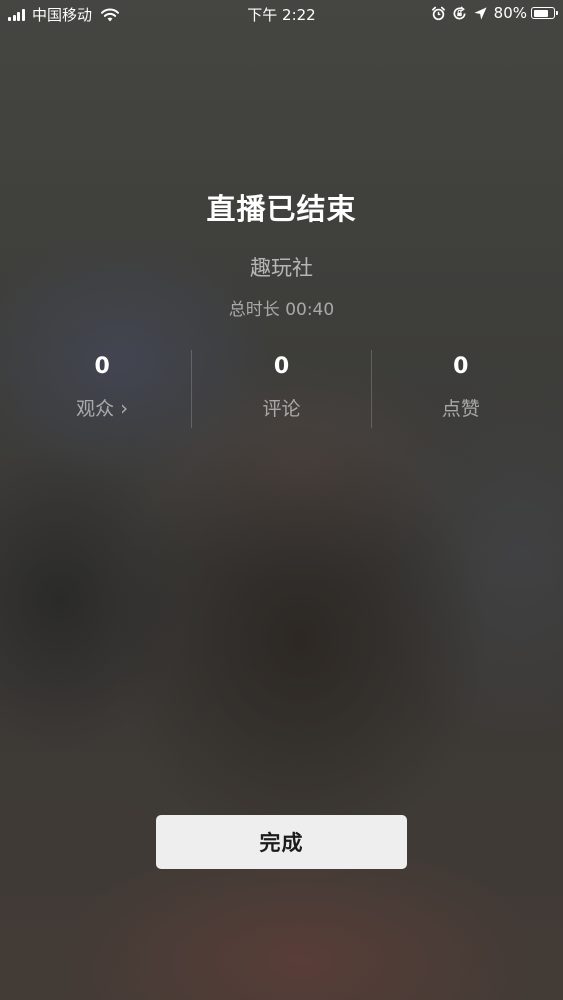 This screenshot has width=563, height=1000. Describe the element at coordinates (438, 13) in the screenshot. I see `alarm-icon` at that location.